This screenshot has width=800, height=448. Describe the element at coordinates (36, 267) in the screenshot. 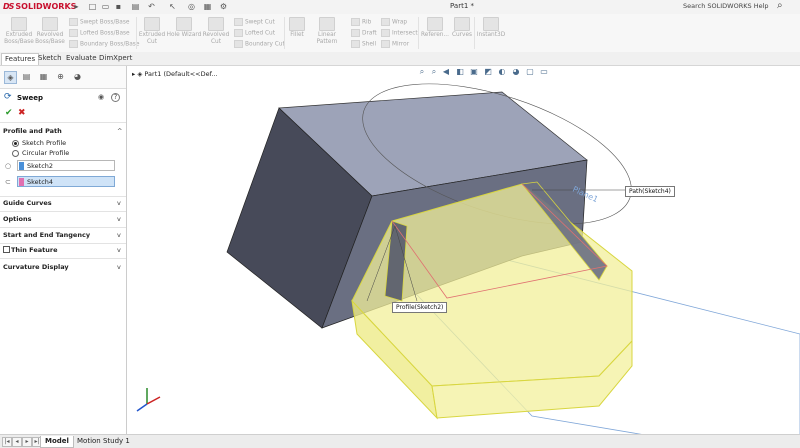

I see `section-curvature-display: Curvature Display` at that location.